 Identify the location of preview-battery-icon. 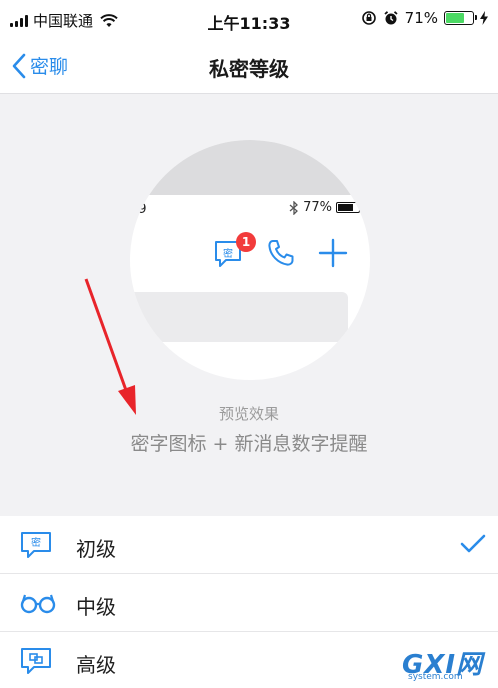
(349, 207).